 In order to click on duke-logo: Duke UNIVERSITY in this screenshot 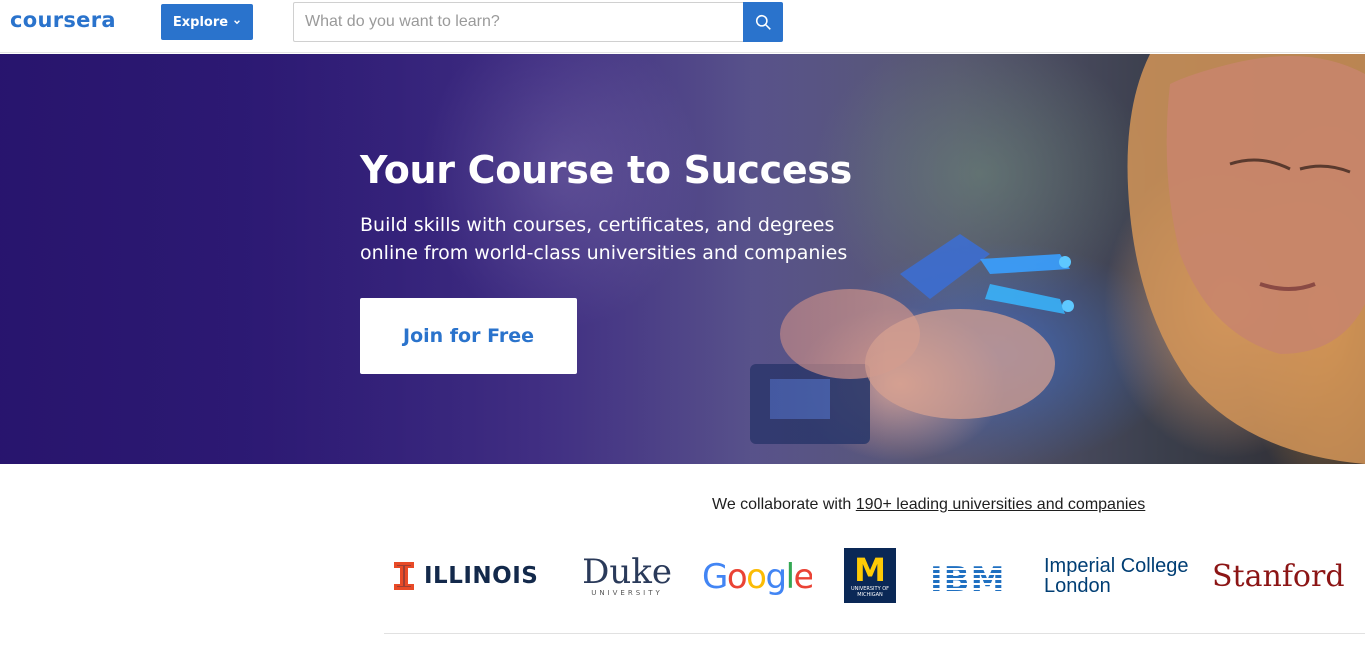, I will do `click(627, 576)`.